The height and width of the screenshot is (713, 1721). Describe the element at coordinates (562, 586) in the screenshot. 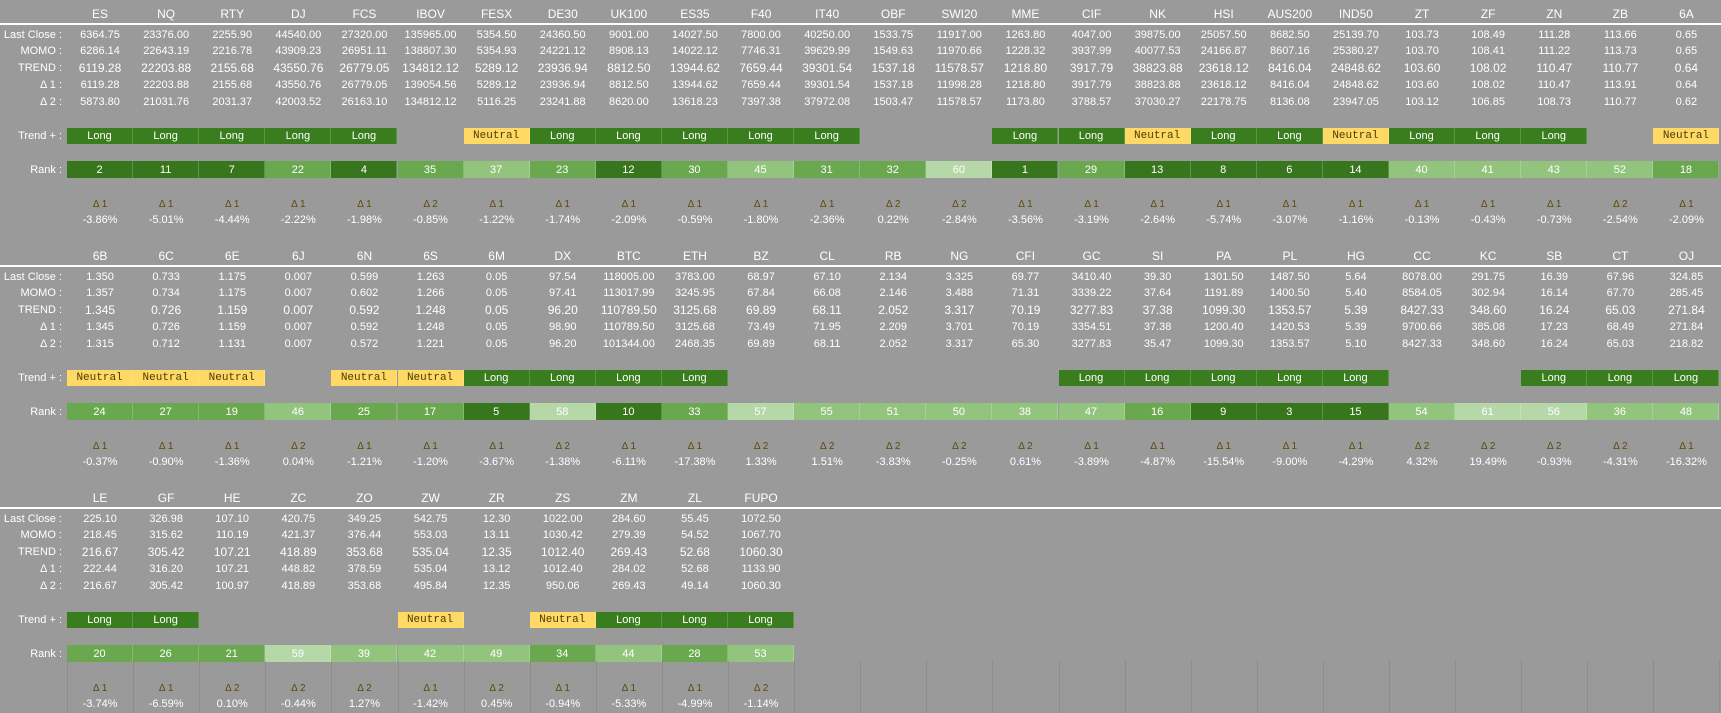

I see `delta2-cell: 950.06` at that location.